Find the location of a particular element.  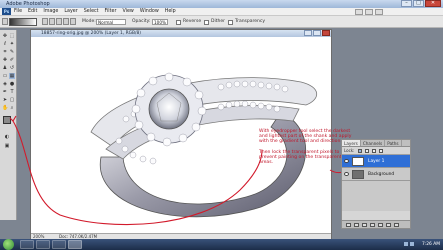

layers-lock-row: Lock: is located at coordinates (376, 151).